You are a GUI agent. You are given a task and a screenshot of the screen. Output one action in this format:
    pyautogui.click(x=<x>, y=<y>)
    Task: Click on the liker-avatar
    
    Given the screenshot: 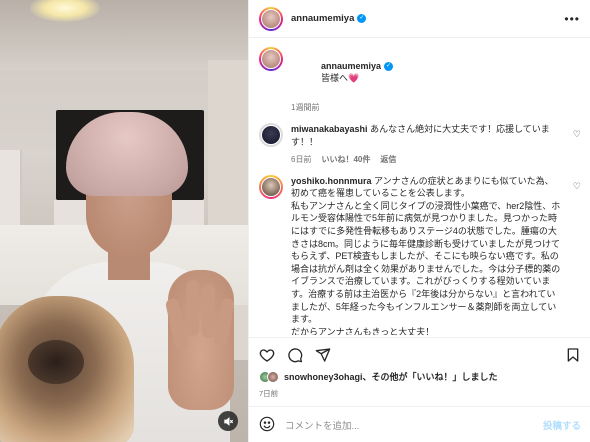 What is the action you would take?
    pyautogui.click(x=273, y=376)
    